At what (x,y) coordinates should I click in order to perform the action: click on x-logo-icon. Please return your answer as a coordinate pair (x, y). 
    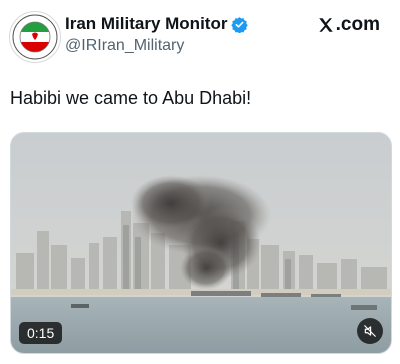
    Looking at the image, I should click on (325, 25).